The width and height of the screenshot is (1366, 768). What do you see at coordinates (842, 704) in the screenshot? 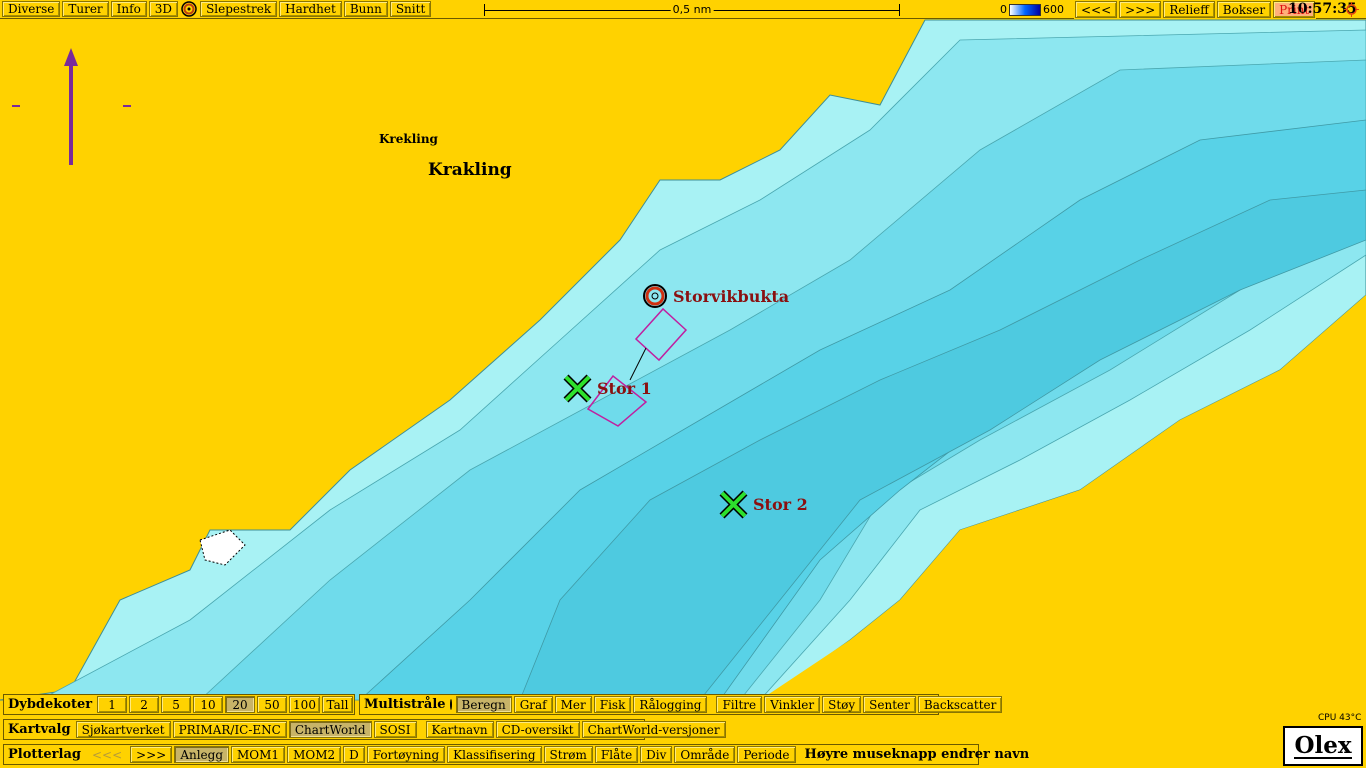
I see `mb-stoy: Støy` at bounding box center [842, 704].